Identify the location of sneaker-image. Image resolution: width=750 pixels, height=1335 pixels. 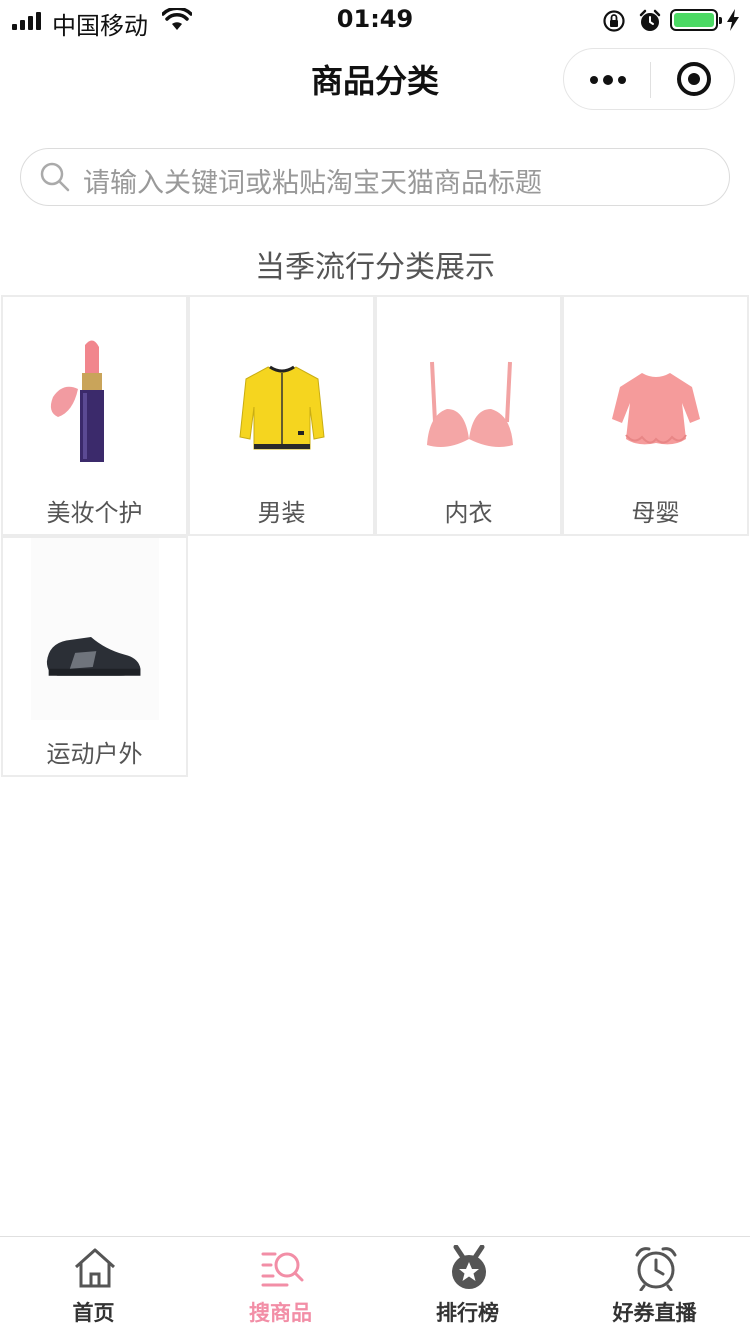
(95, 629).